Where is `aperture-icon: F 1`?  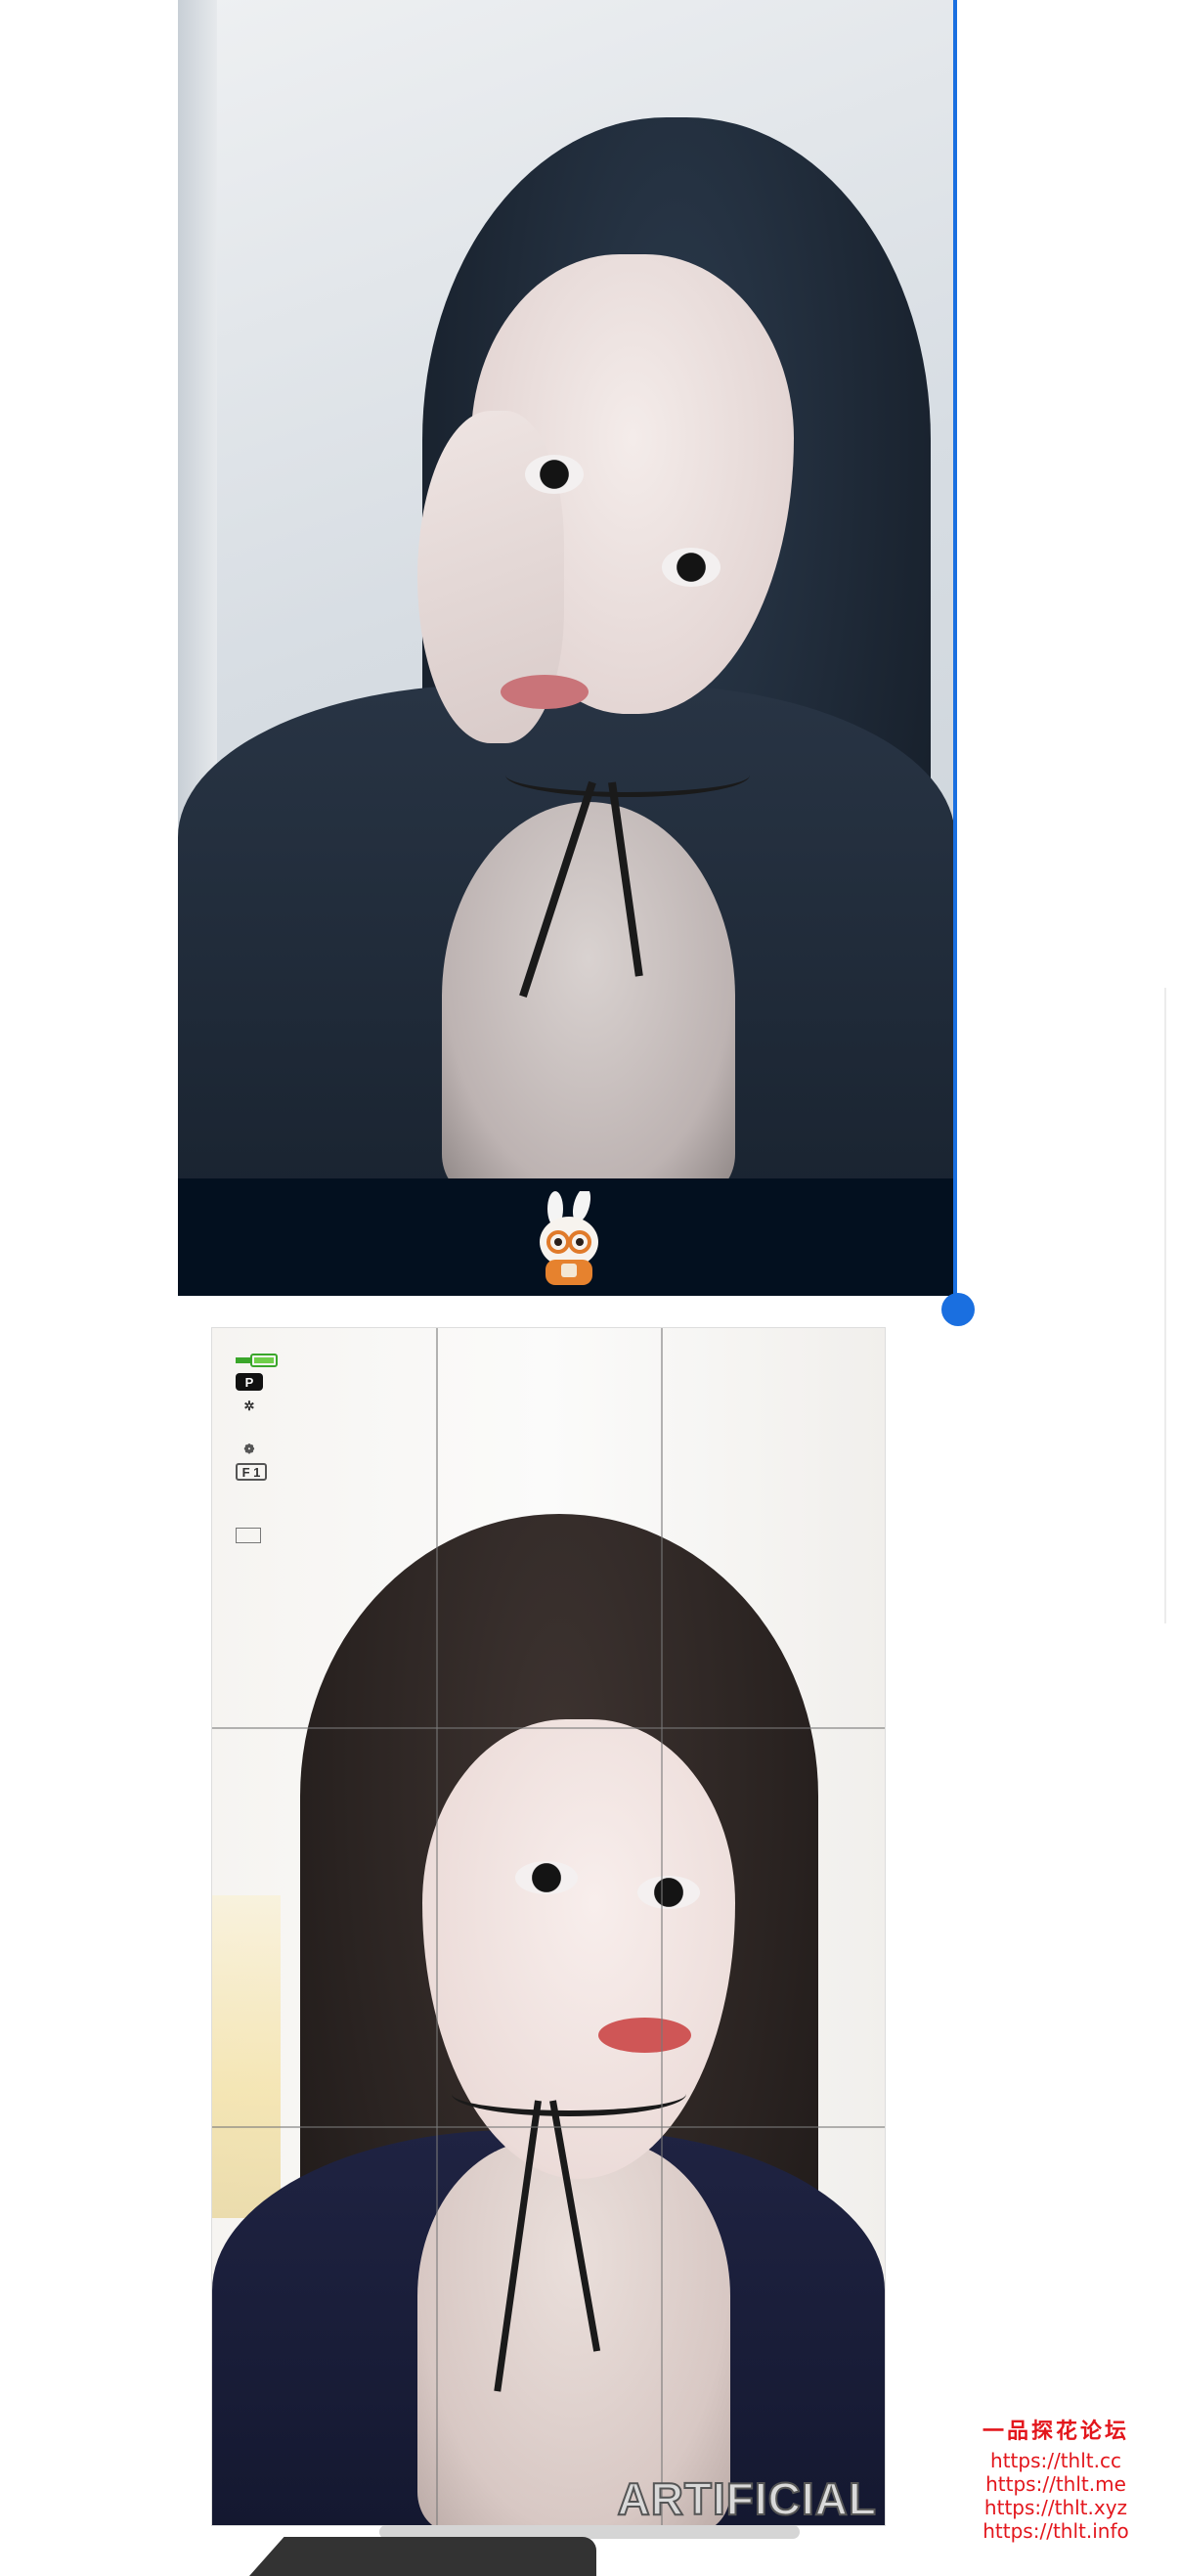
aperture-icon: F 1 is located at coordinates (252, 1472).